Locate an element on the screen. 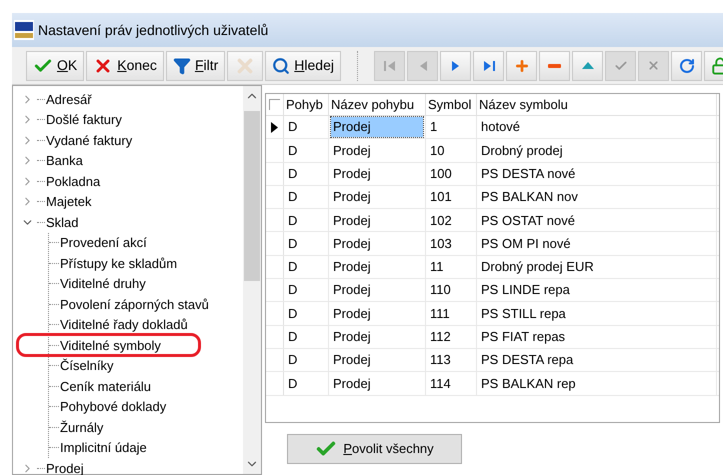  table-cell-text: PS BALKAN nov is located at coordinates (529, 197).